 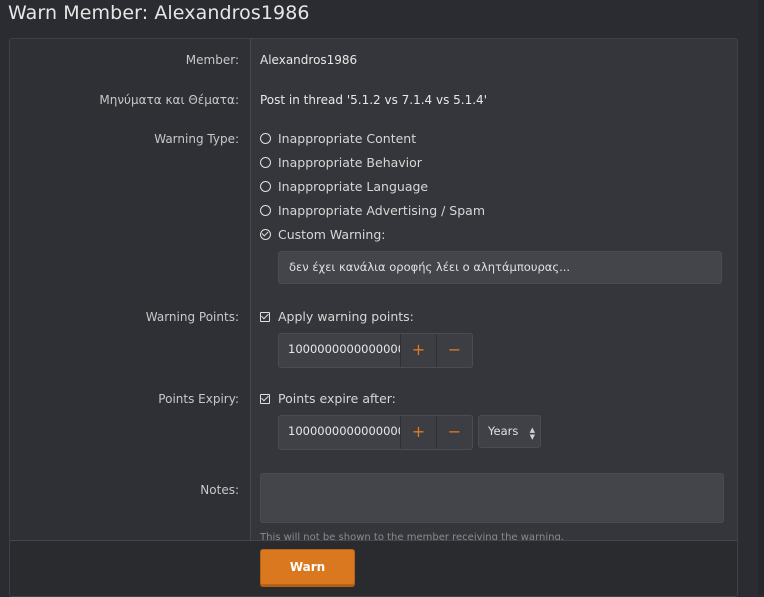 I want to click on points-expiry-label: Points Expiry:, so click(x=198, y=399).